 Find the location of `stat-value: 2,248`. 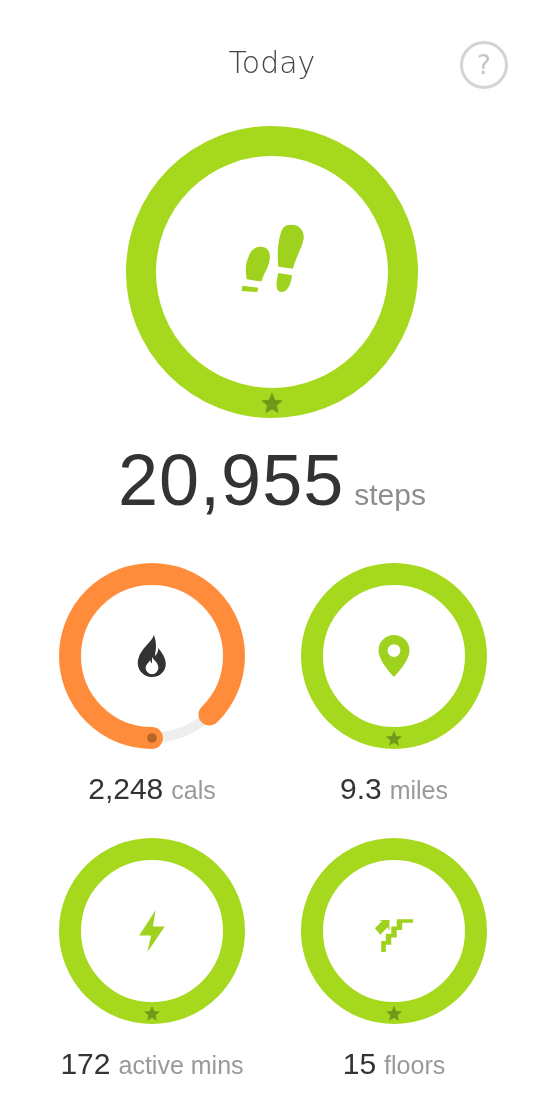

stat-value: 2,248 is located at coordinates (126, 789).